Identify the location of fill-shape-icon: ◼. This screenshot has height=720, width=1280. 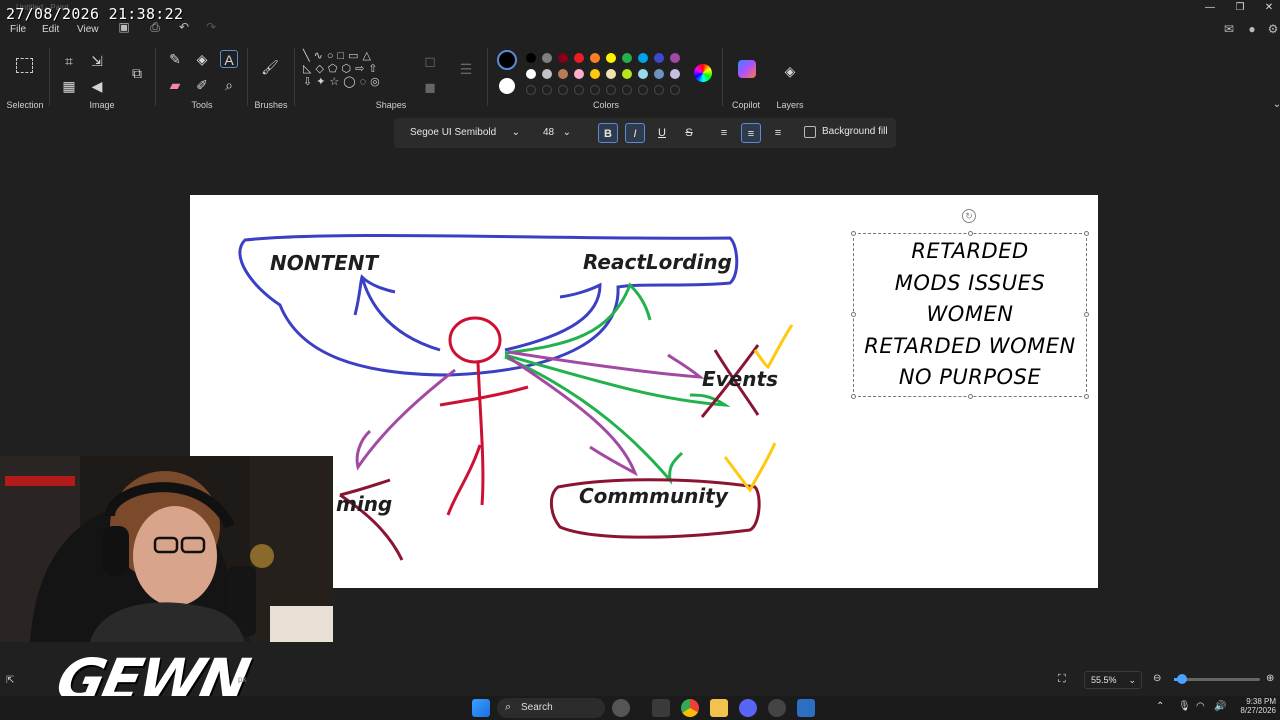
(430, 87).